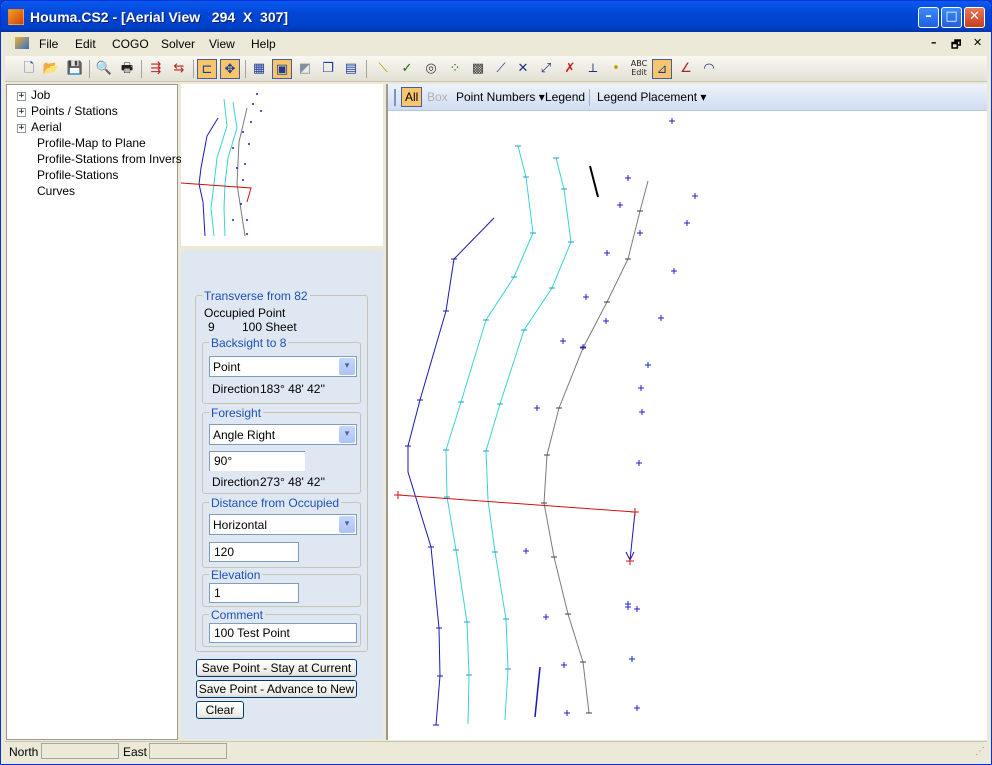 This screenshot has width=992, height=765. I want to click on menu-view: View, so click(222, 44).